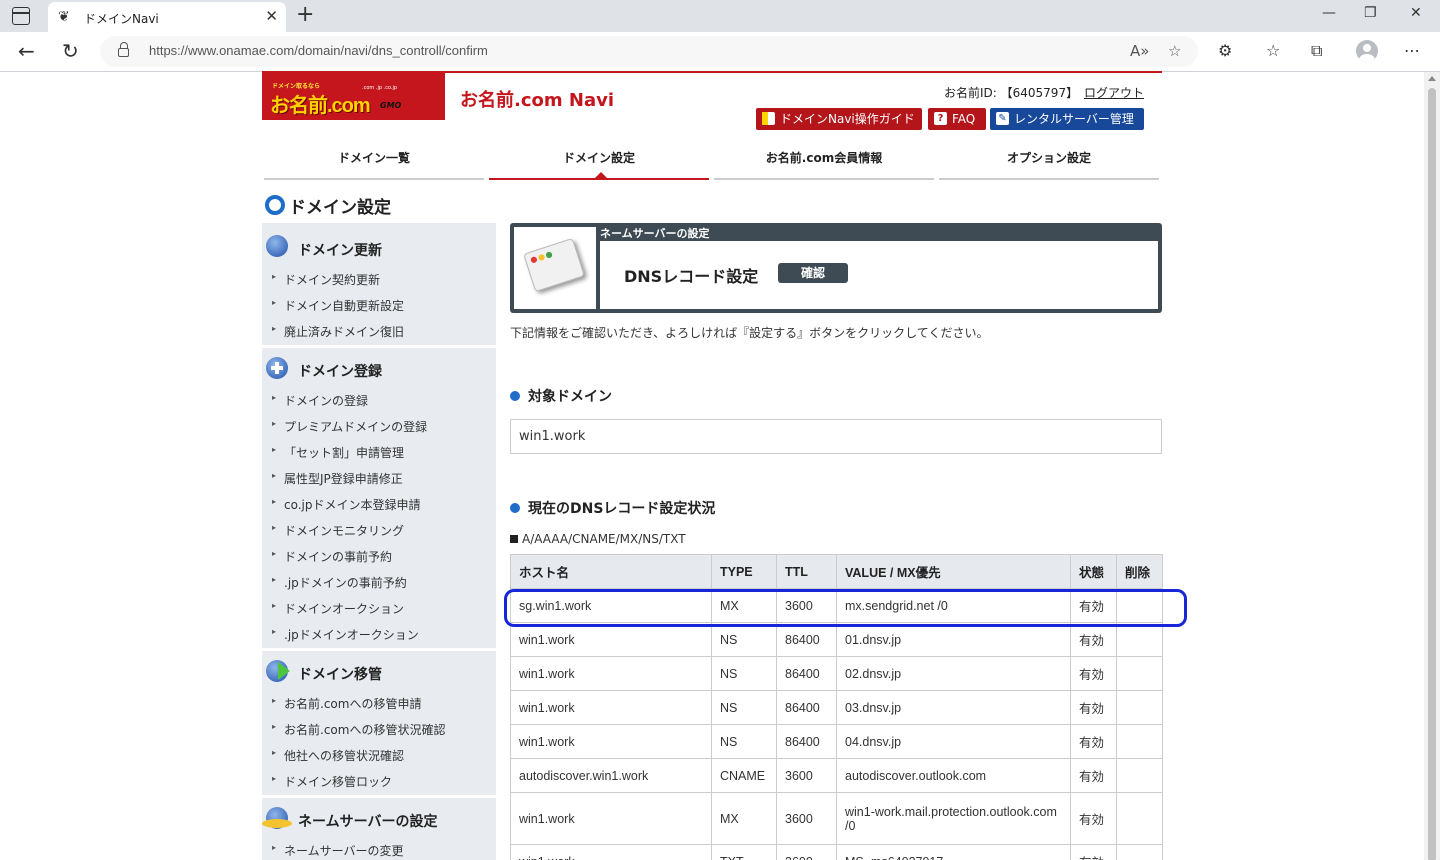 This screenshot has width=1440, height=860. Describe the element at coordinates (1174, 51) in the screenshot. I see `add-favorite-icon: ☆` at that location.